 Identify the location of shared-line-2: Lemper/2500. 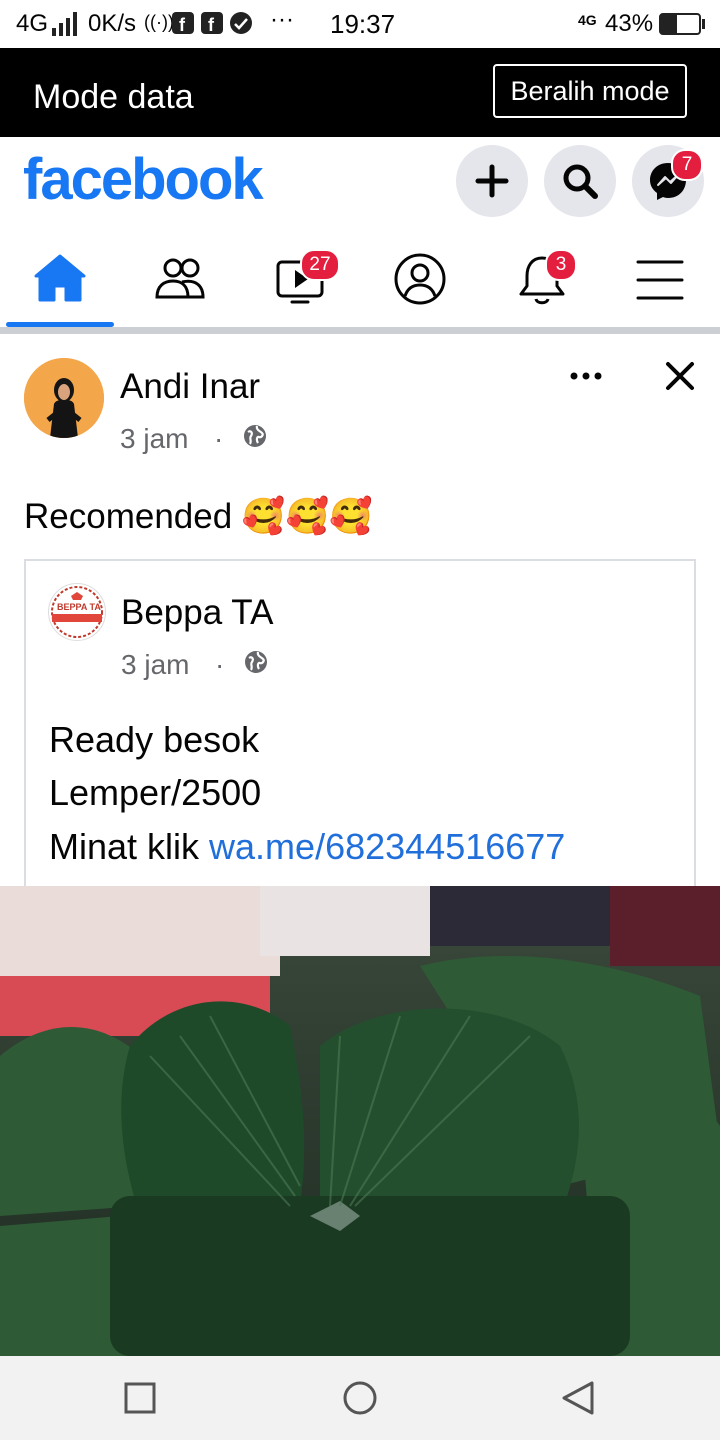
(155, 792).